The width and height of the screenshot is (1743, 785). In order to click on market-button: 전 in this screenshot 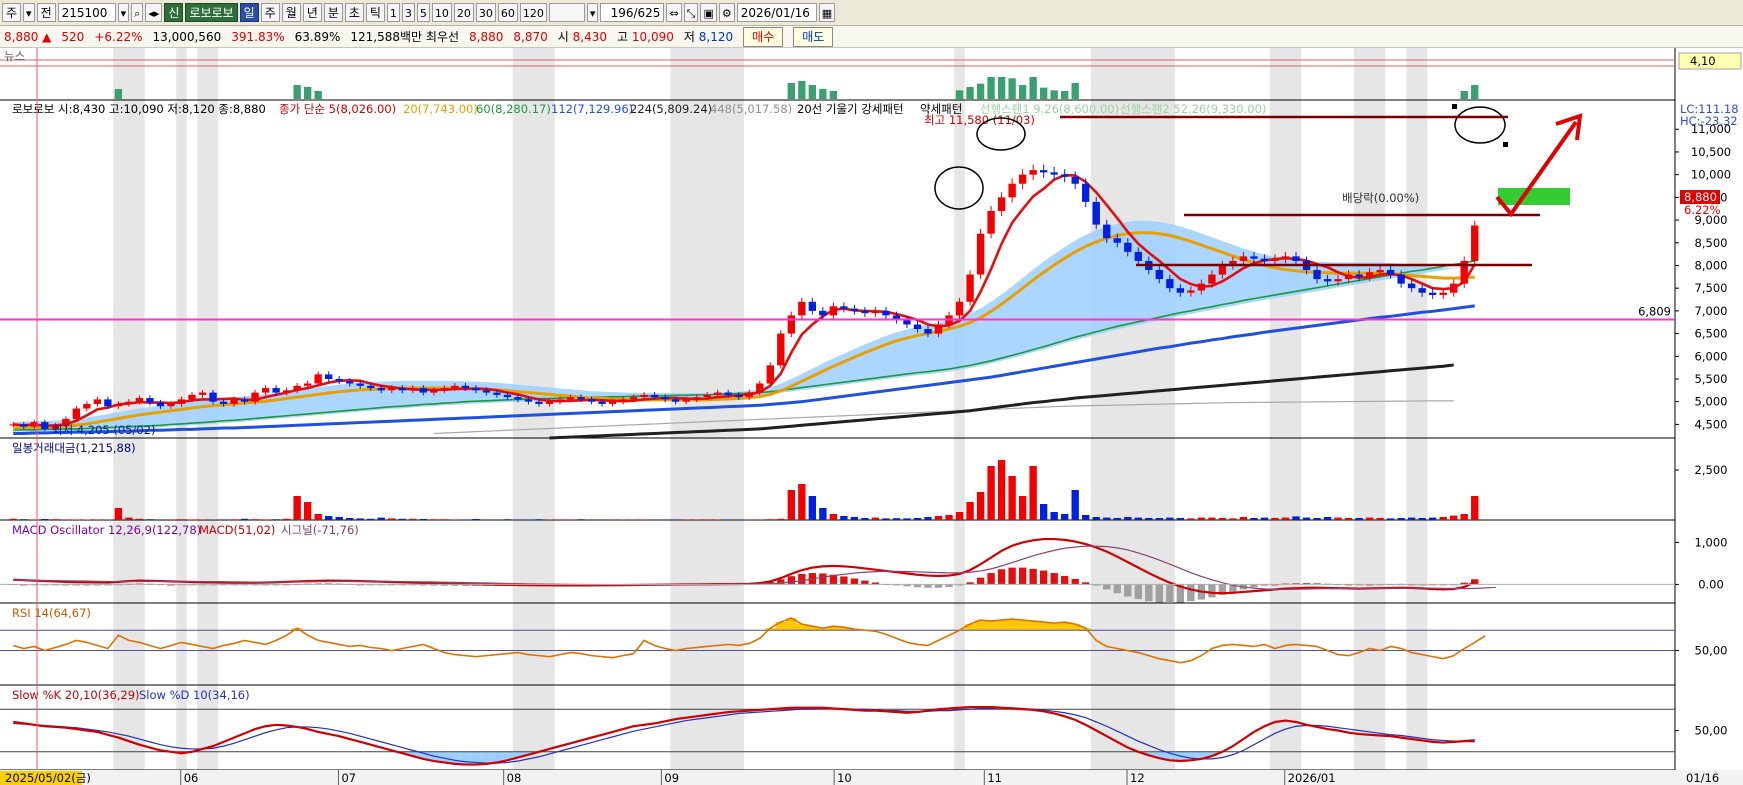, I will do `click(46, 12)`.